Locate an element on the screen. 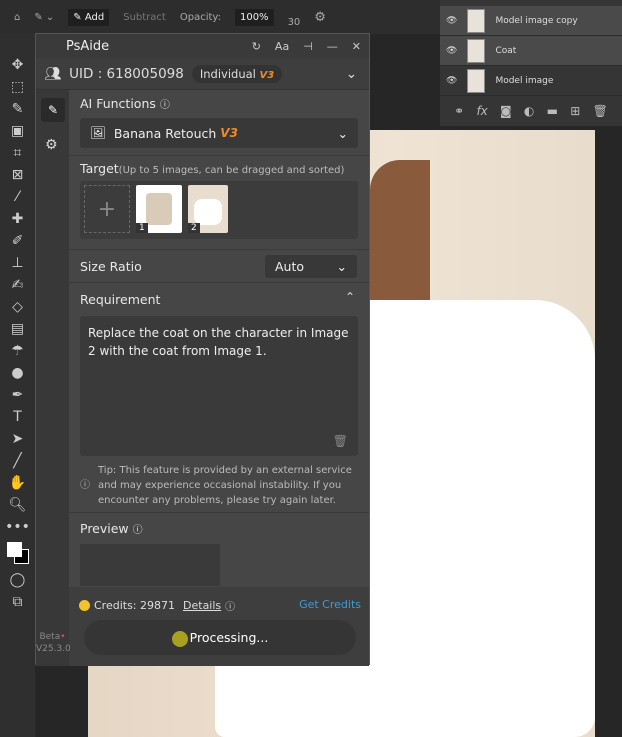  layer-row: 👁︎ Coat is located at coordinates (531, 51).